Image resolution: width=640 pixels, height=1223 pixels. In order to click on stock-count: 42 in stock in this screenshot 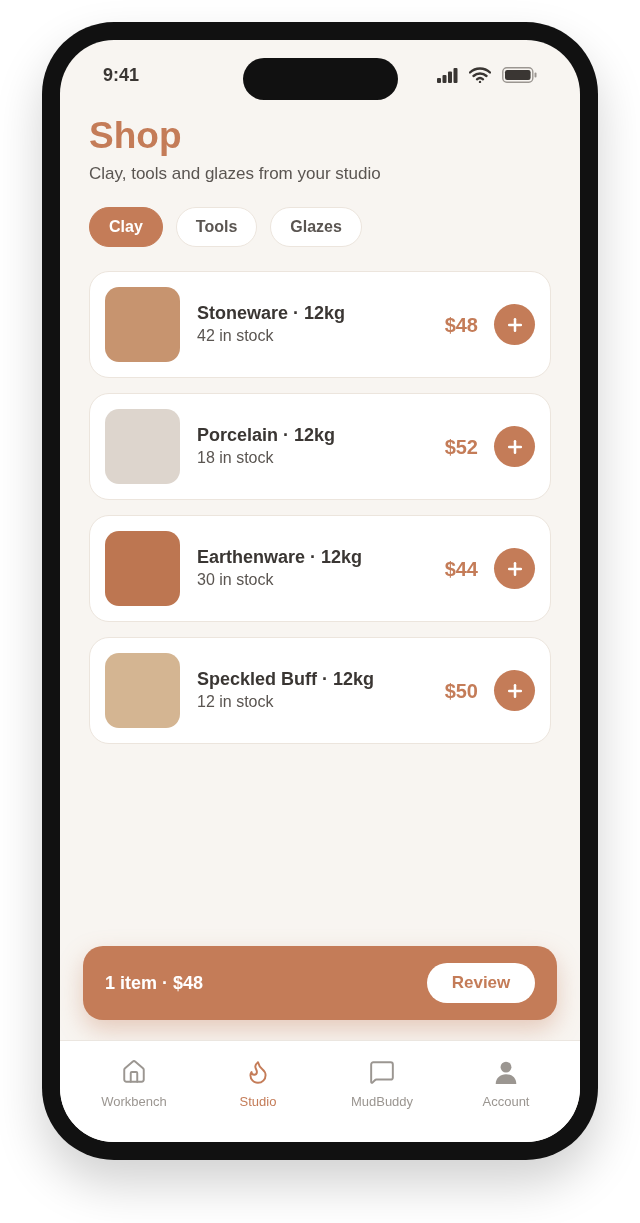, I will do `click(235, 336)`.